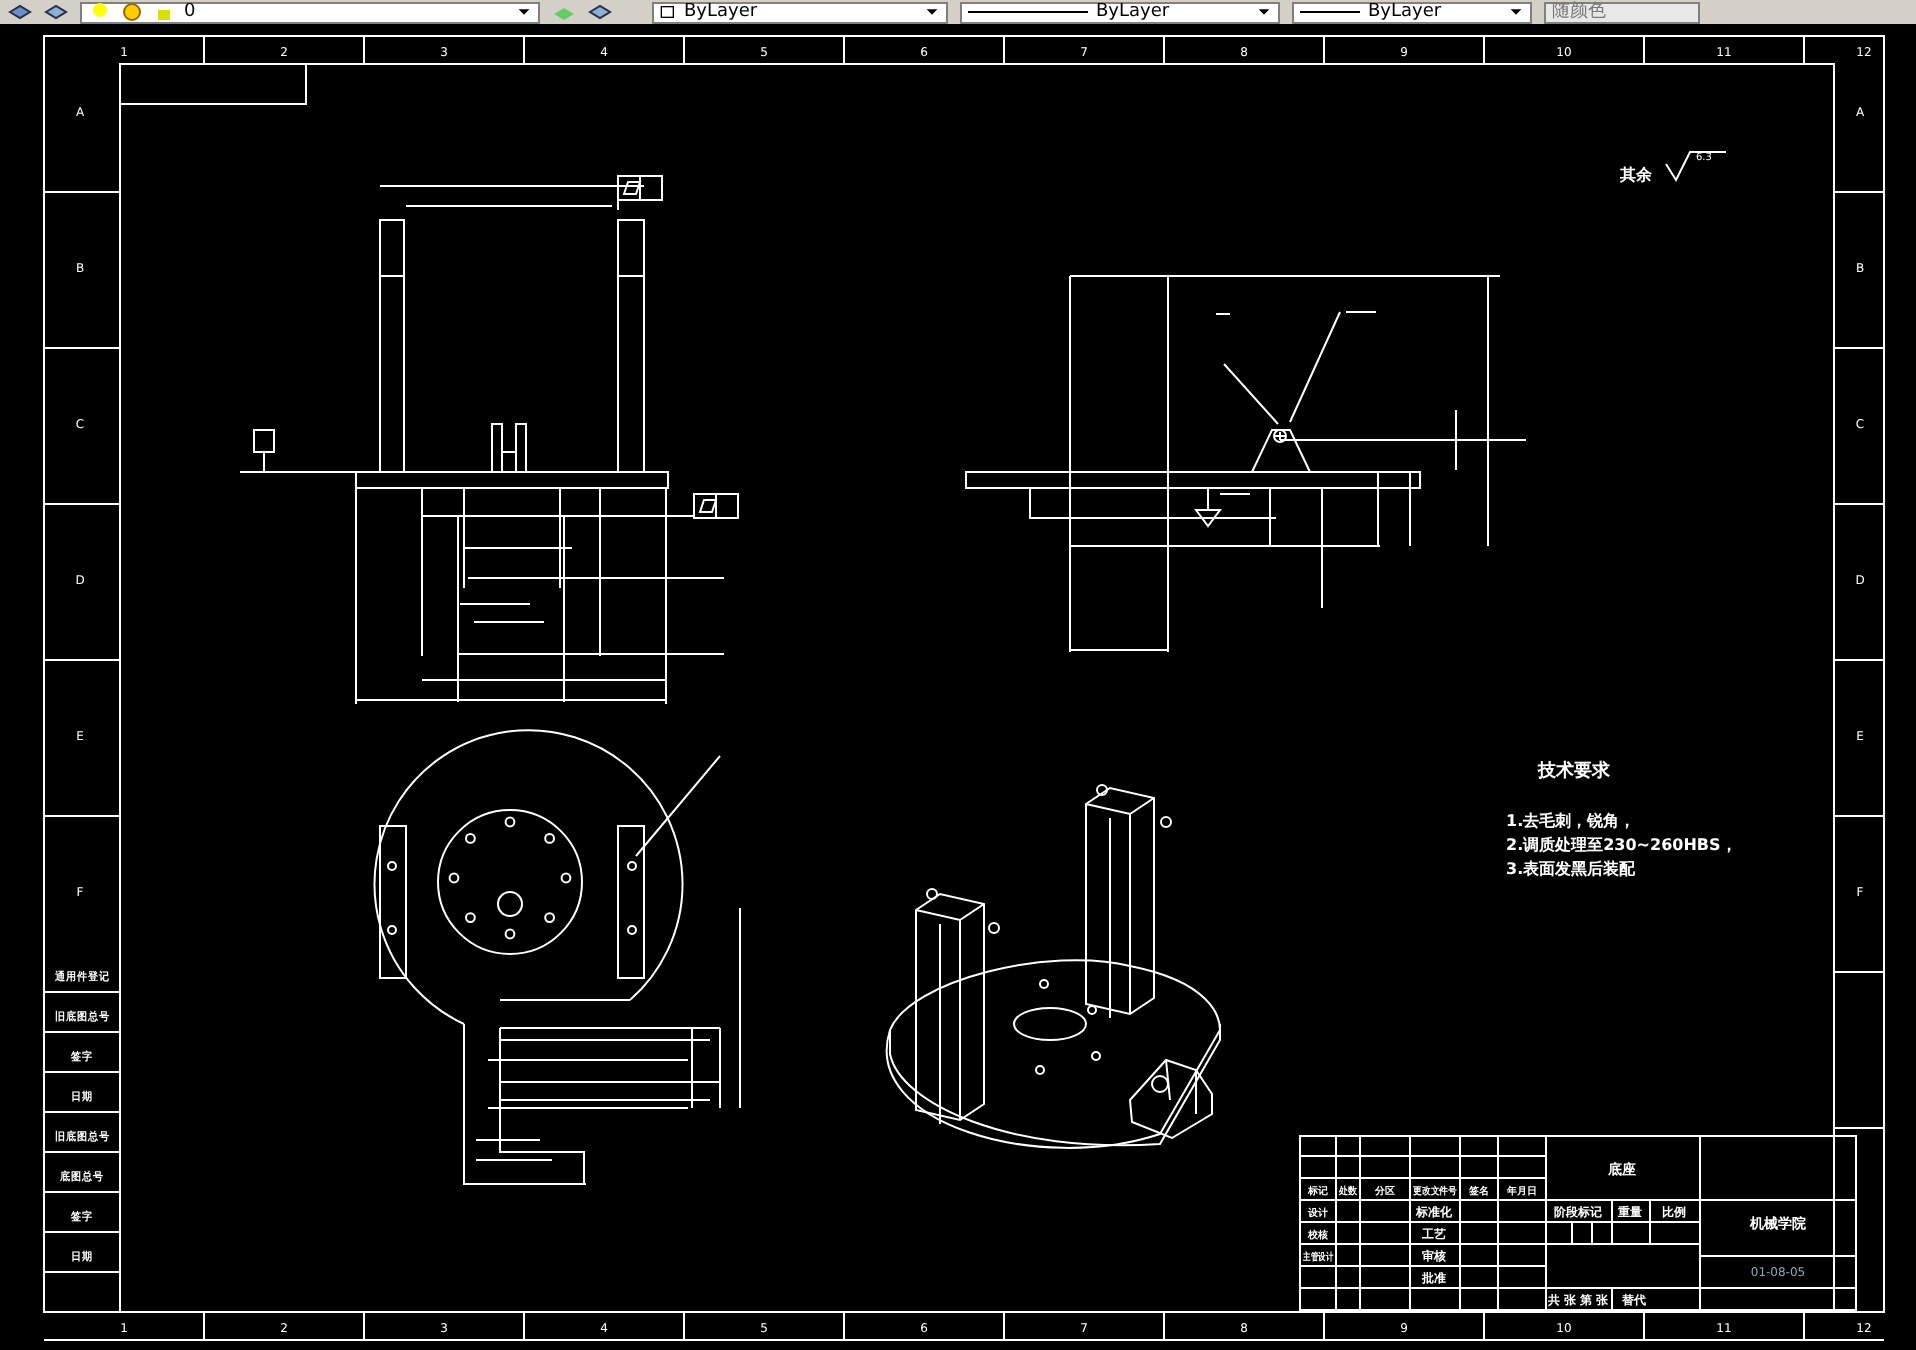  What do you see at coordinates (1571, 821) in the screenshot?
I see `requirement-text: 1.去毛刺，锐角，` at bounding box center [1571, 821].